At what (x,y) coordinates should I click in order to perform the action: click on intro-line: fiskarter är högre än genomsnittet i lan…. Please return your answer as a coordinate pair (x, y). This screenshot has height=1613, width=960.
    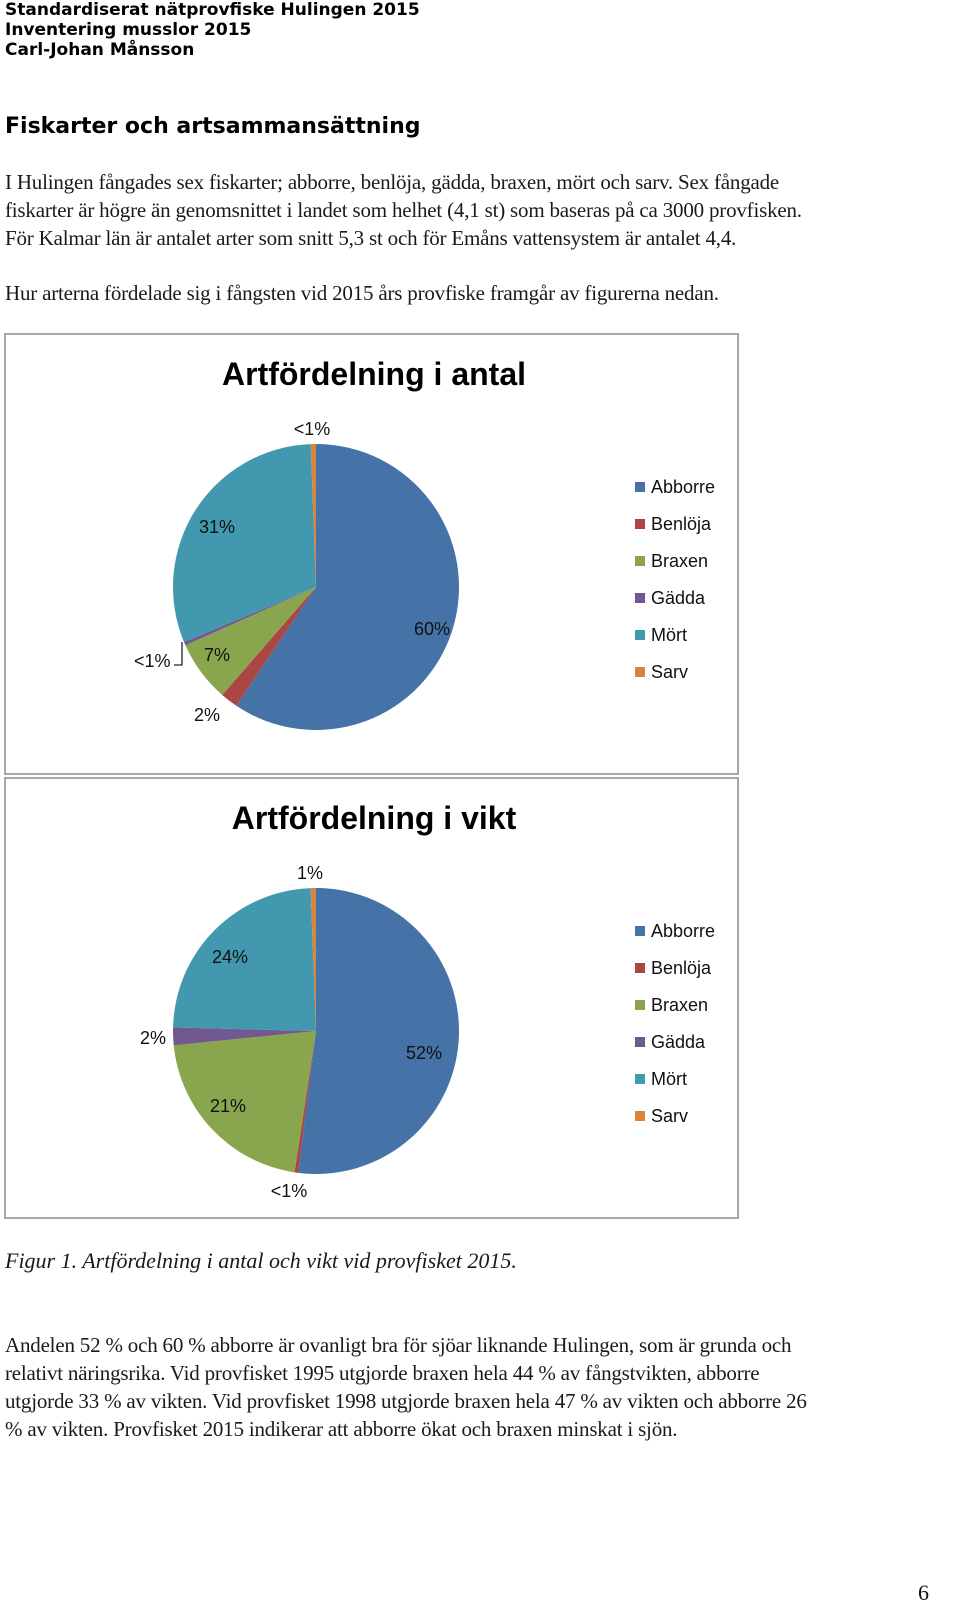
    Looking at the image, I should click on (403, 210).